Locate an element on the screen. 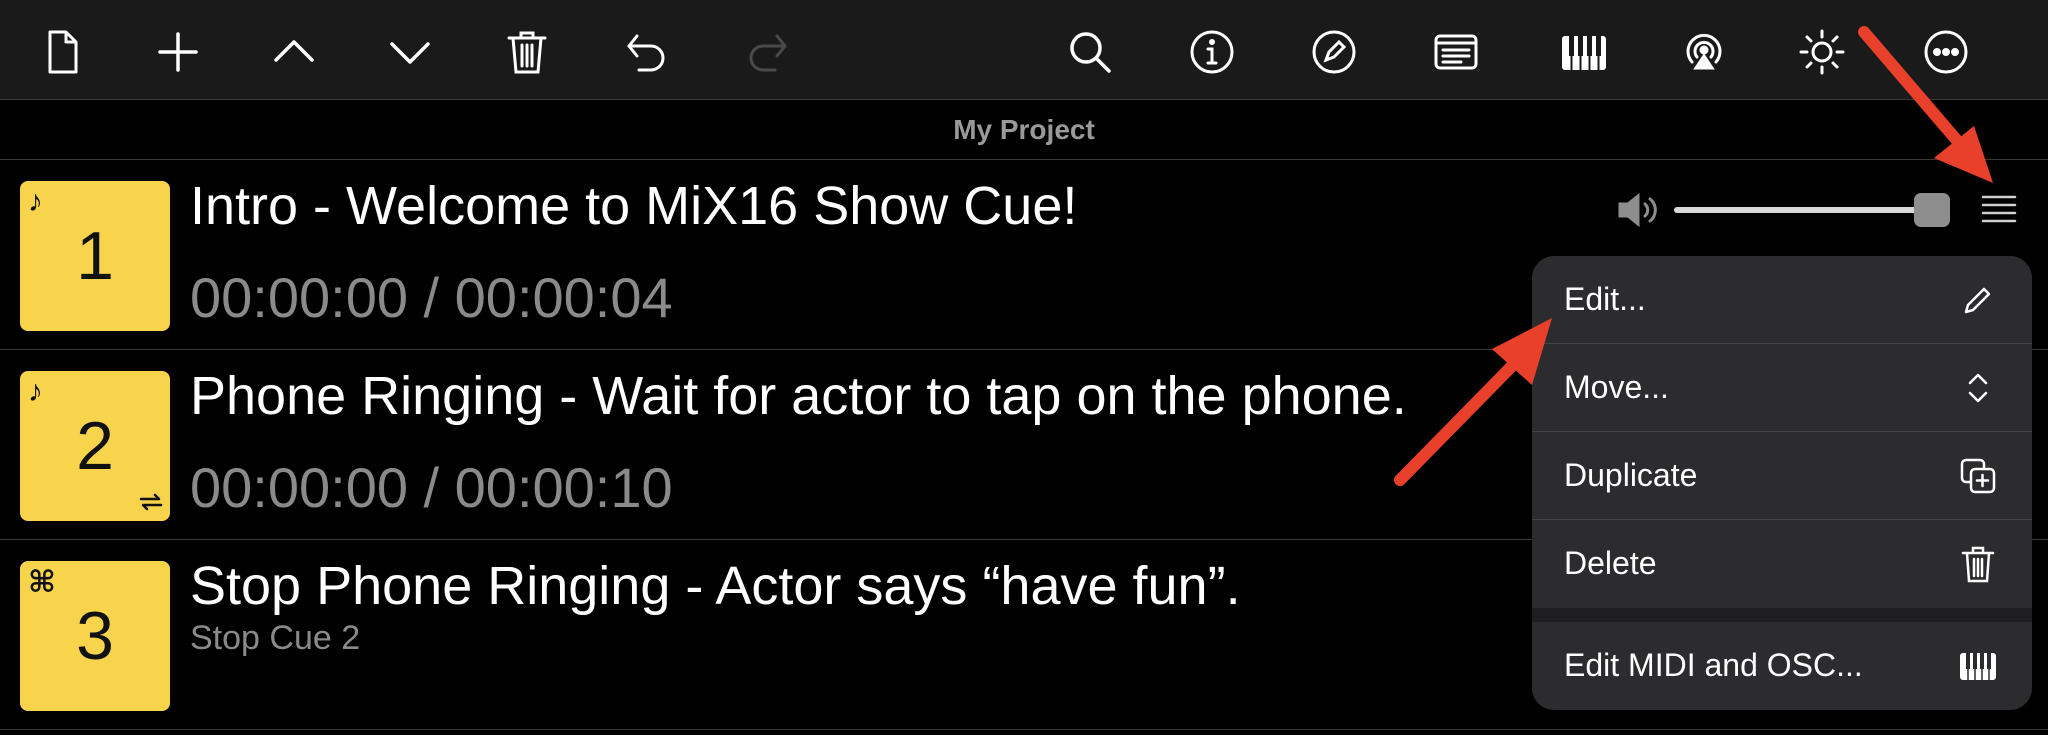  undo-button is located at coordinates (647, 52).